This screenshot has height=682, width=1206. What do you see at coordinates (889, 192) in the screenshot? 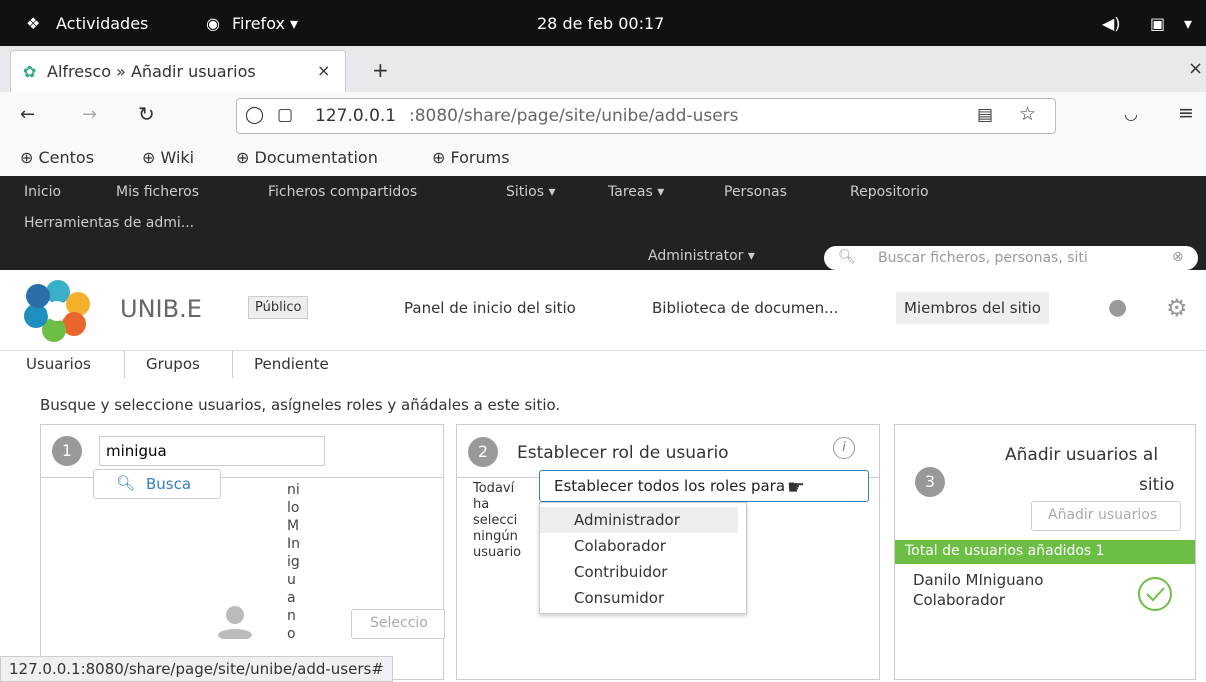
I see `nav-repositorio: Repositorio` at bounding box center [889, 192].